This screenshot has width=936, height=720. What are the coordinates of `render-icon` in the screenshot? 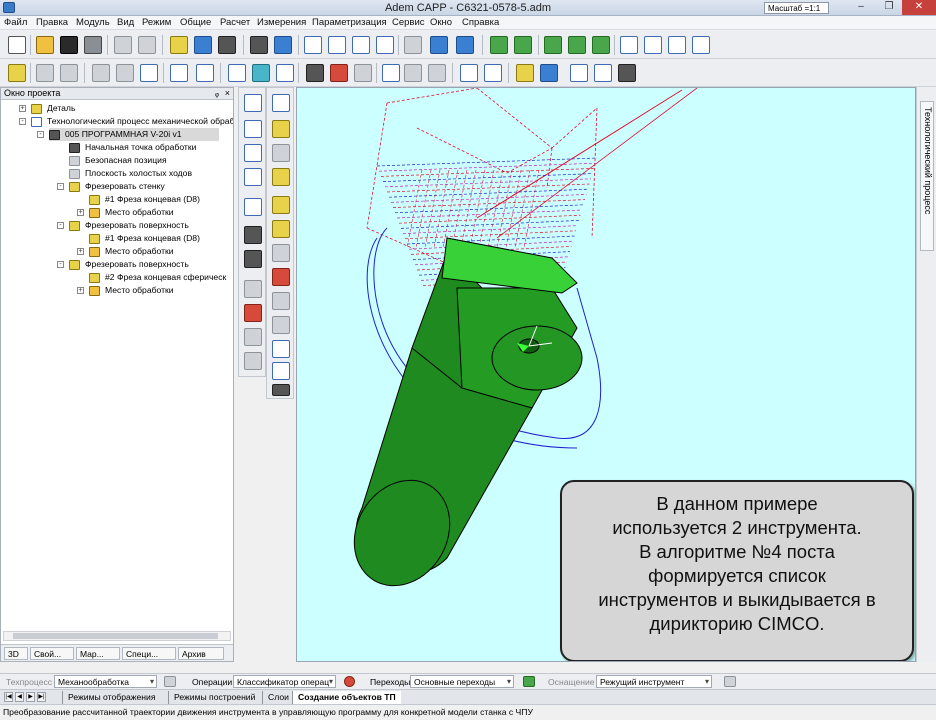 It's located at (227, 45).